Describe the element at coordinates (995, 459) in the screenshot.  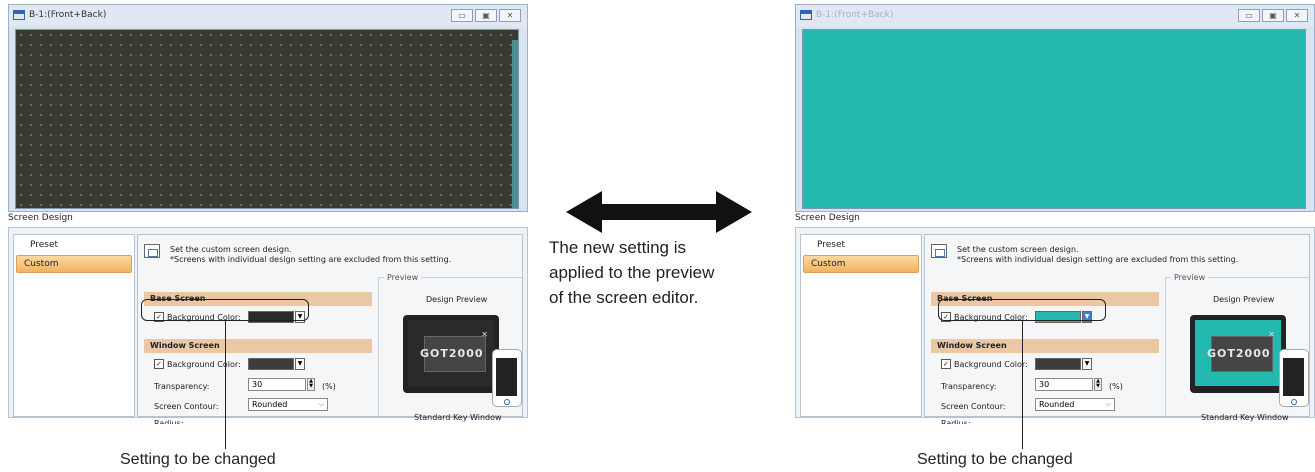
I see `right-caption: Setting to be changed` at that location.